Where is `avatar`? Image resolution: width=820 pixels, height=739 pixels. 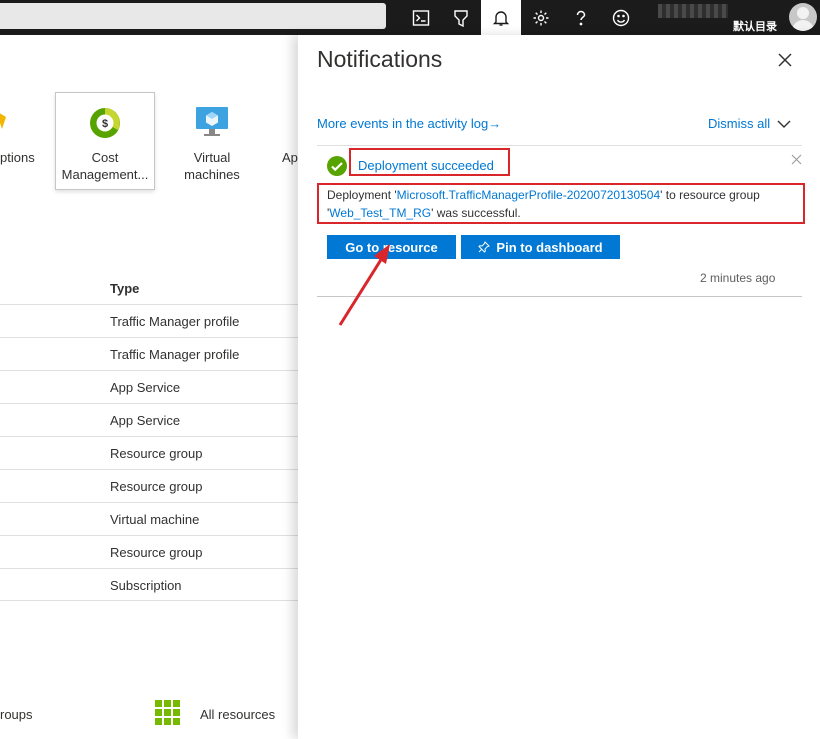
avatar is located at coordinates (803, 17).